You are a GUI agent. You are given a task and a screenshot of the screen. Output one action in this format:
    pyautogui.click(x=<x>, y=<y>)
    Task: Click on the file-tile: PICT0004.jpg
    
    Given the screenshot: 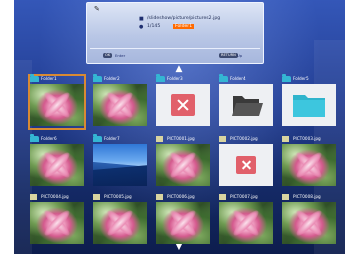 What is the action you would take?
    pyautogui.click(x=57, y=220)
    